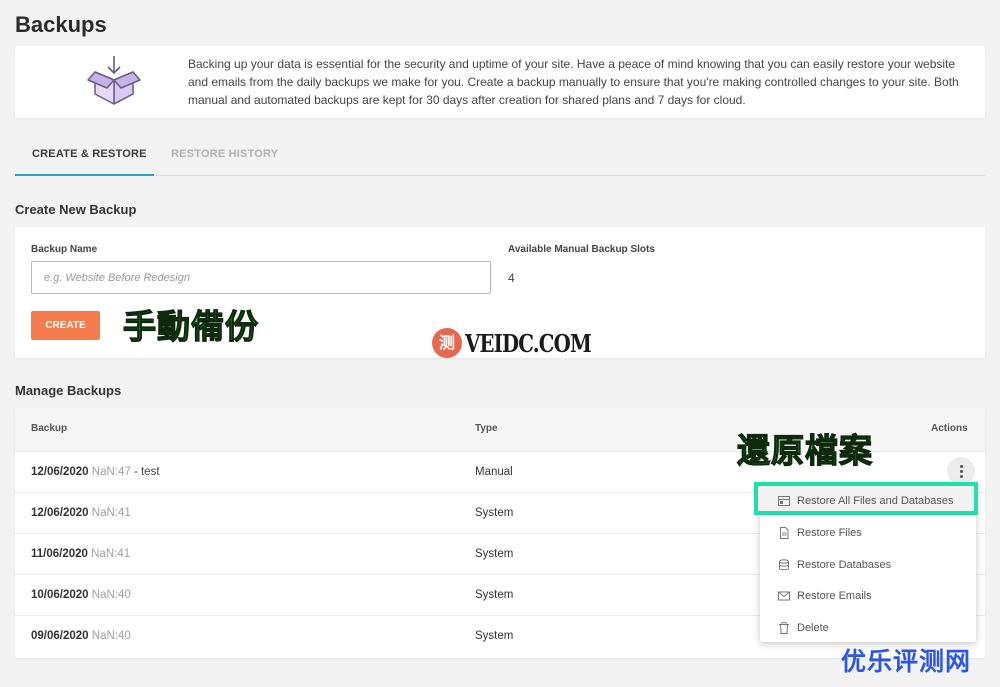 This screenshot has height=687, width=1000. What do you see at coordinates (84, 175) in the screenshot?
I see `active-tab-indicator` at bounding box center [84, 175].